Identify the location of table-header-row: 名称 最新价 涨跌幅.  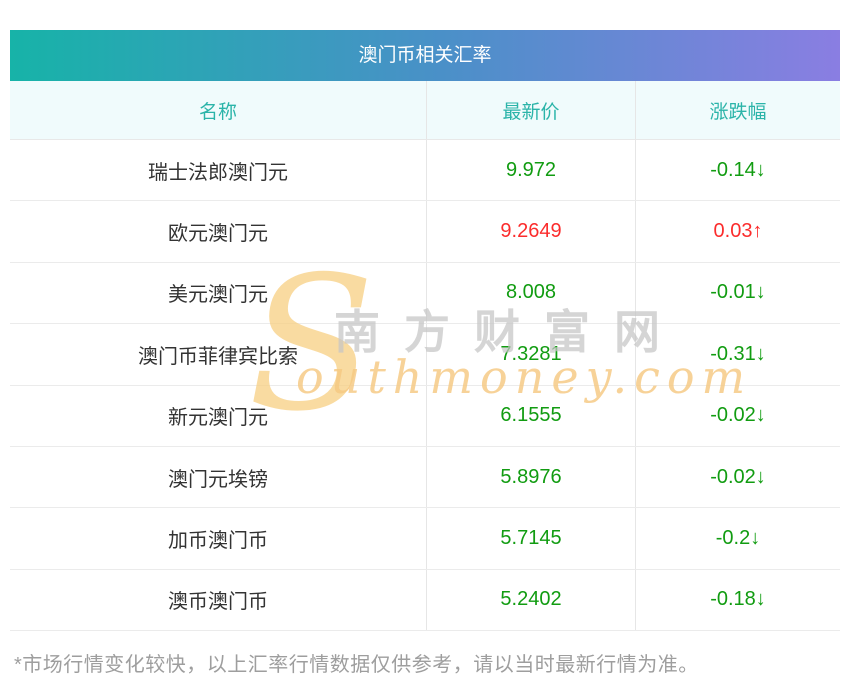
(425, 110).